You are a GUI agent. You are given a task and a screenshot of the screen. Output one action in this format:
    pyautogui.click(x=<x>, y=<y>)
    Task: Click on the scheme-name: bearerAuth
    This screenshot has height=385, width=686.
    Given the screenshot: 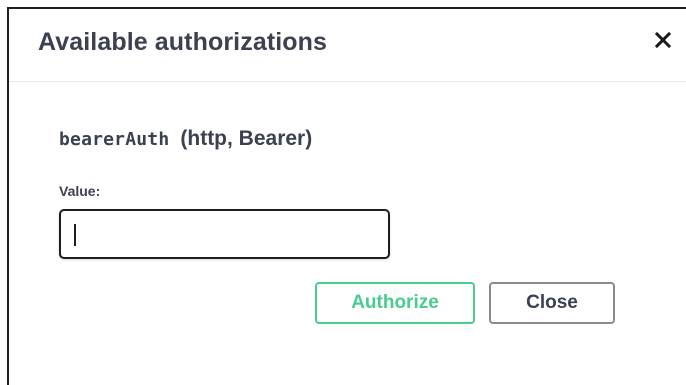 What is the action you would take?
    pyautogui.click(x=114, y=139)
    